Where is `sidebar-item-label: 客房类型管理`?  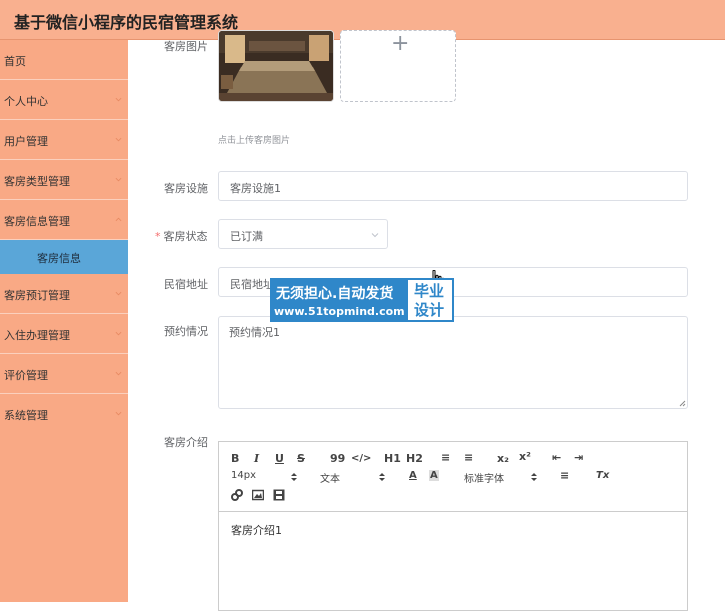
sidebar-item-label: 客房类型管理 is located at coordinates (37, 181).